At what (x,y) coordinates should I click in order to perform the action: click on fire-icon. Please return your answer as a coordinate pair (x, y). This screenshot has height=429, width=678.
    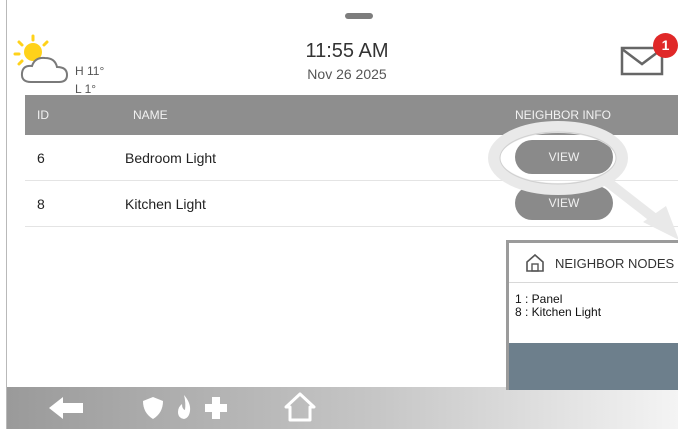
    Looking at the image, I should click on (184, 407).